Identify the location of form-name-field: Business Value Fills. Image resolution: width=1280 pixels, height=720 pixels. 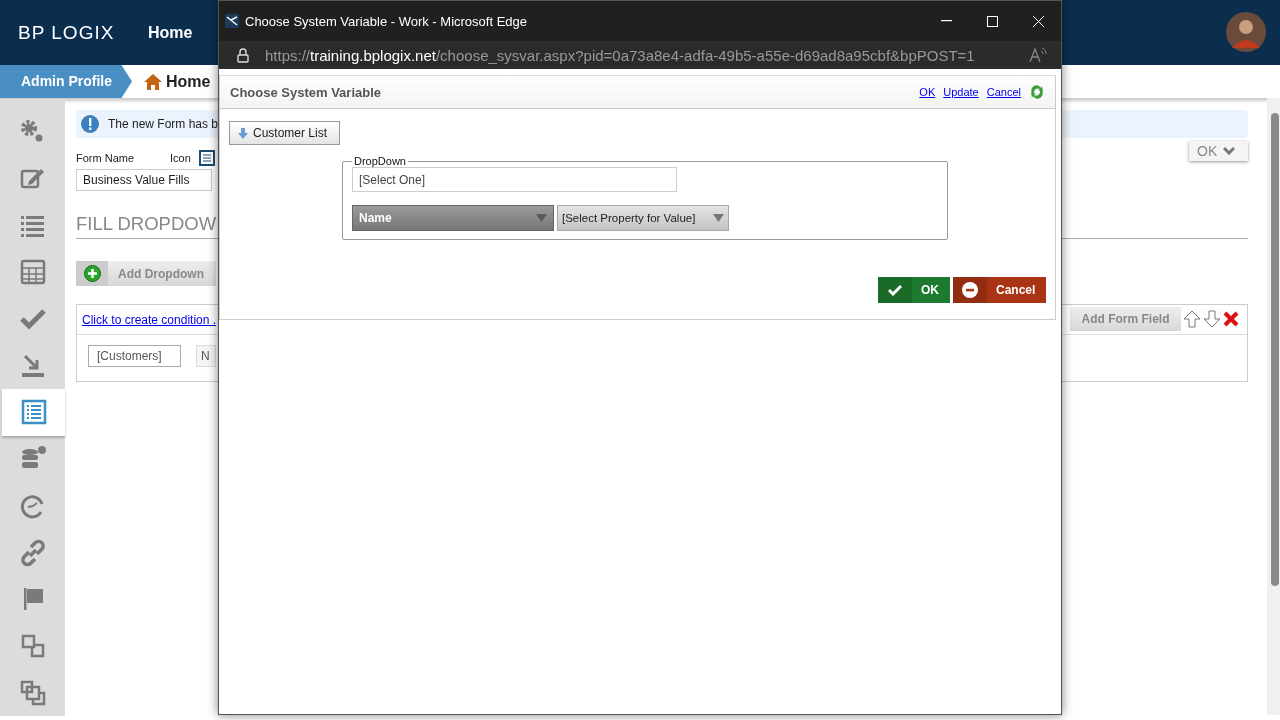
(144, 180).